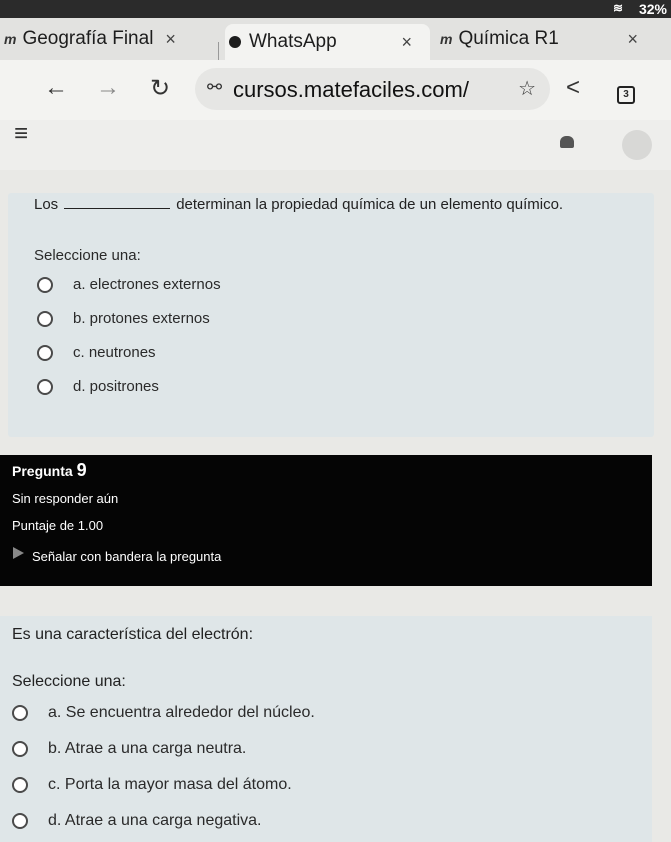 This screenshot has height=842, width=671. What do you see at coordinates (155, 820) in the screenshot?
I see `option-label: d. Atrae a una carga negativa.` at bounding box center [155, 820].